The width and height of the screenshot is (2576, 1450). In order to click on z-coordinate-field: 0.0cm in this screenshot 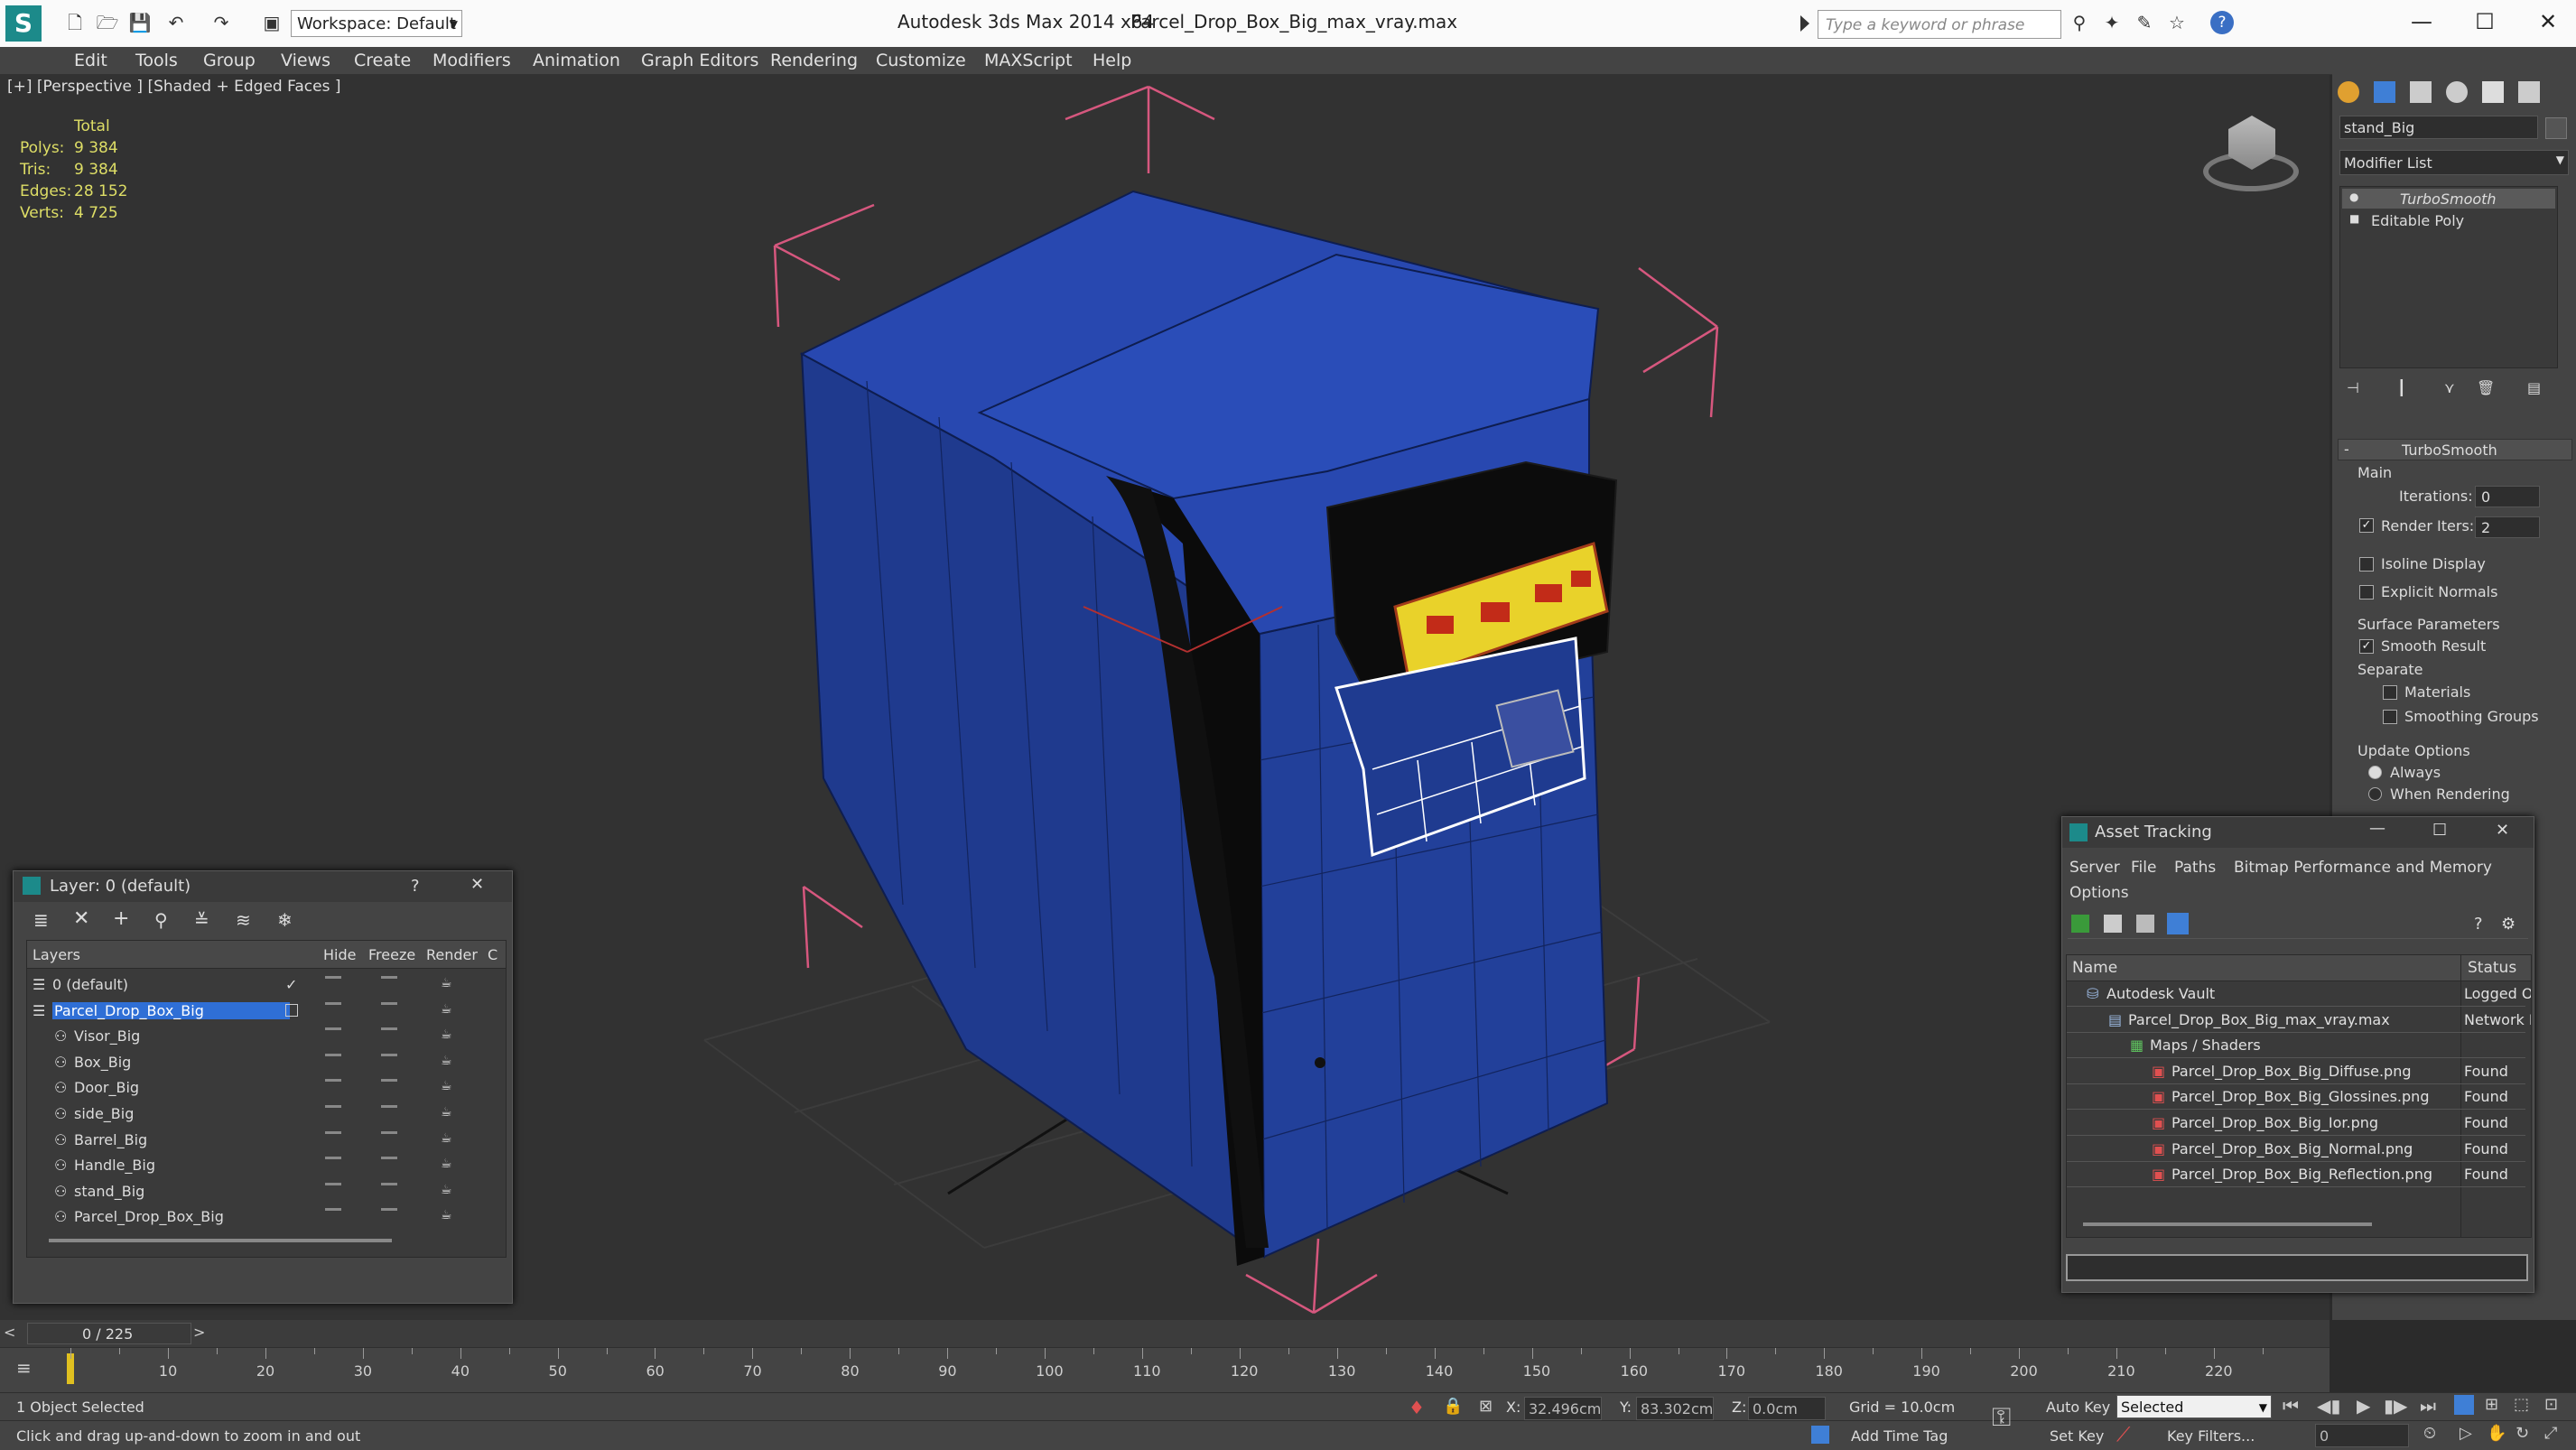, I will do `click(1787, 1408)`.